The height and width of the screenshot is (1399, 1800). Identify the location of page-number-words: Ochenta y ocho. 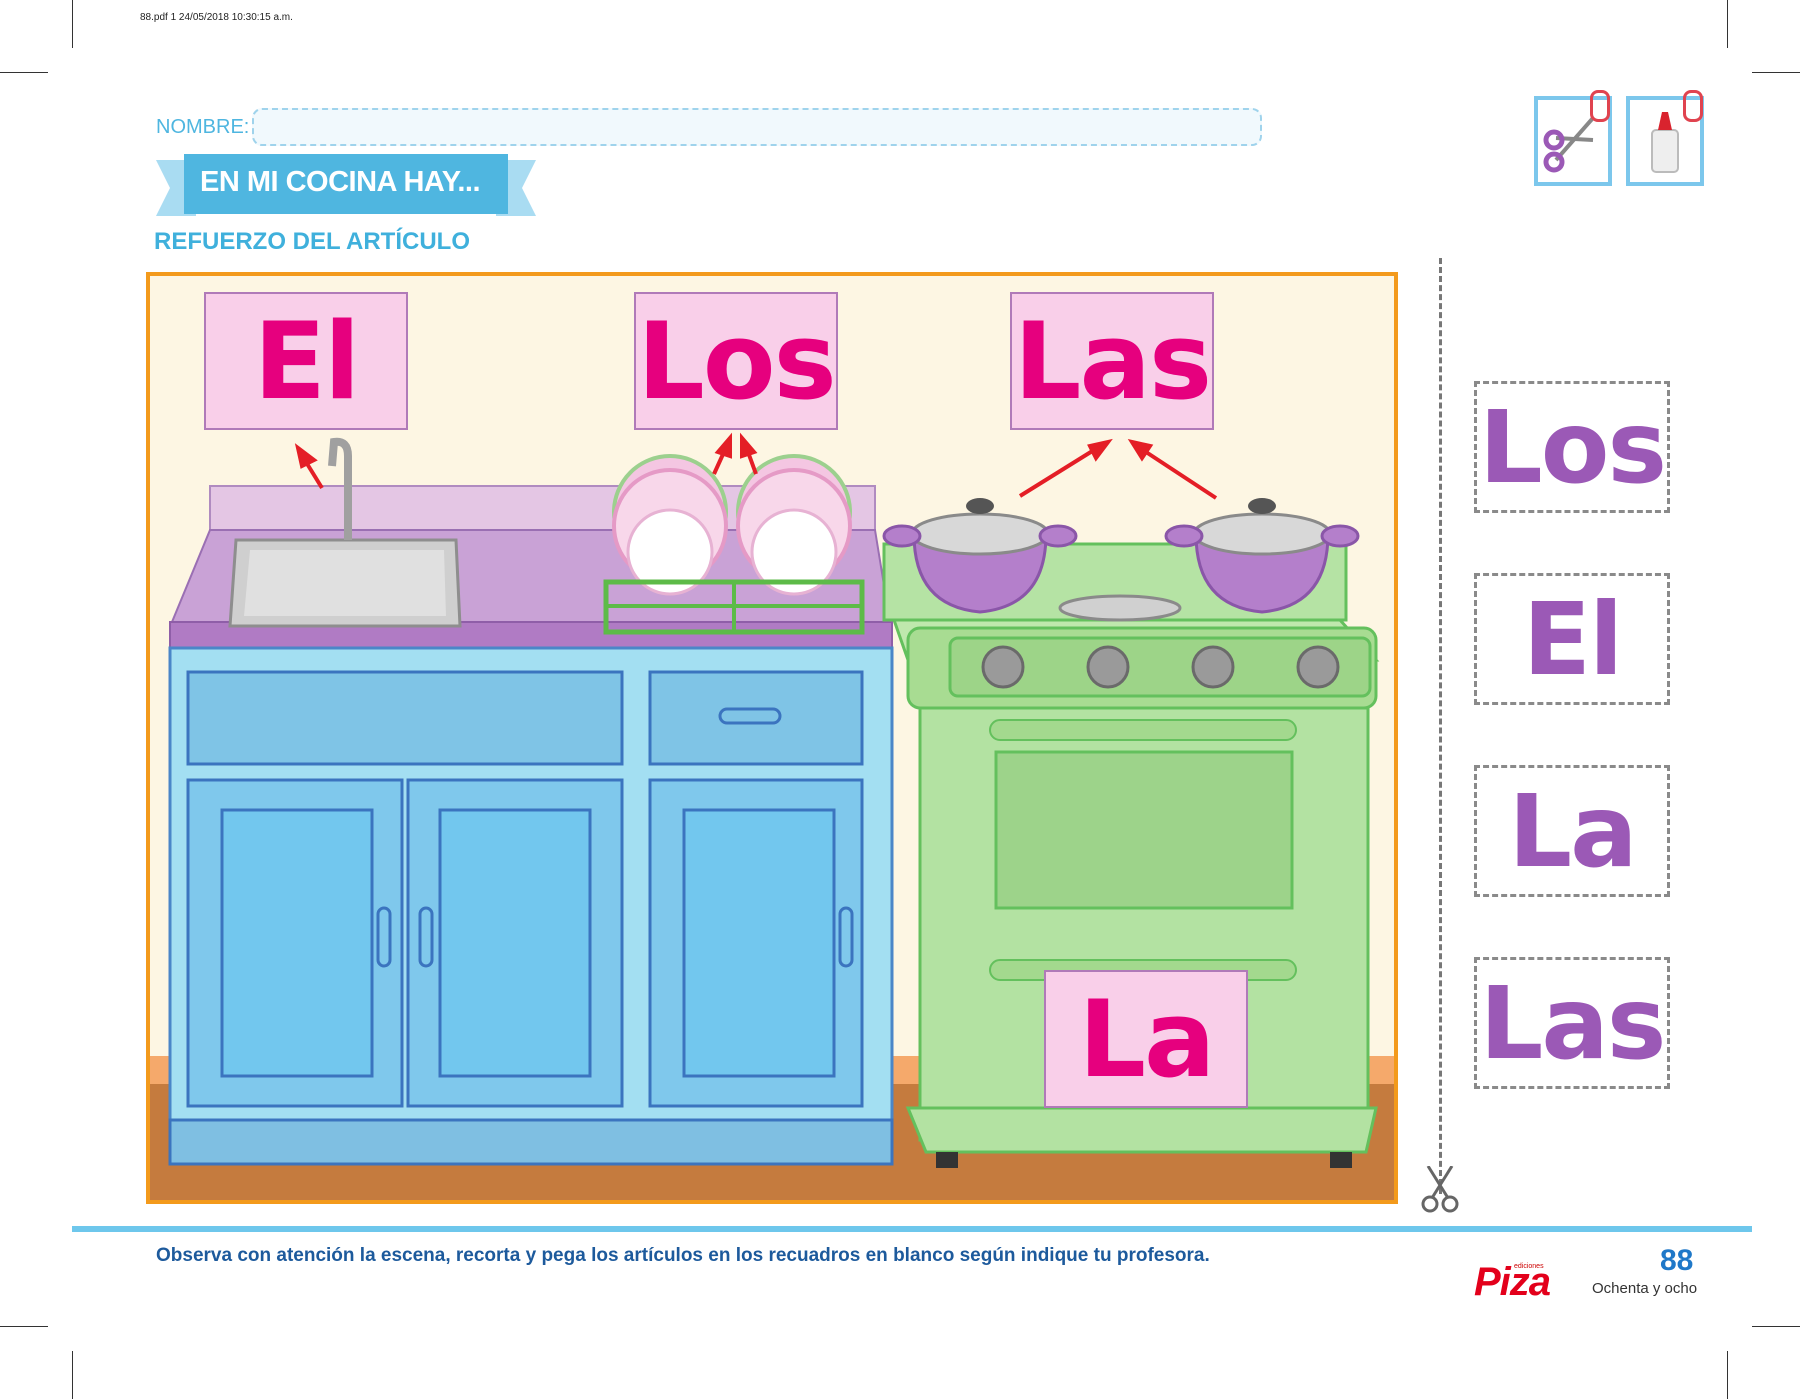
(1645, 1288).